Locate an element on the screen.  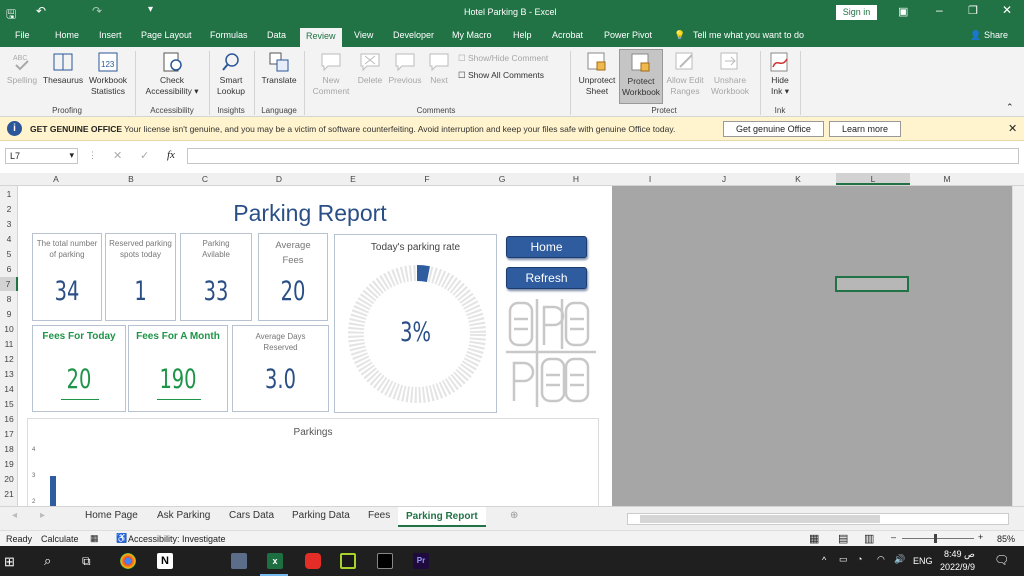
row-header: 10 is located at coordinates (9, 329).